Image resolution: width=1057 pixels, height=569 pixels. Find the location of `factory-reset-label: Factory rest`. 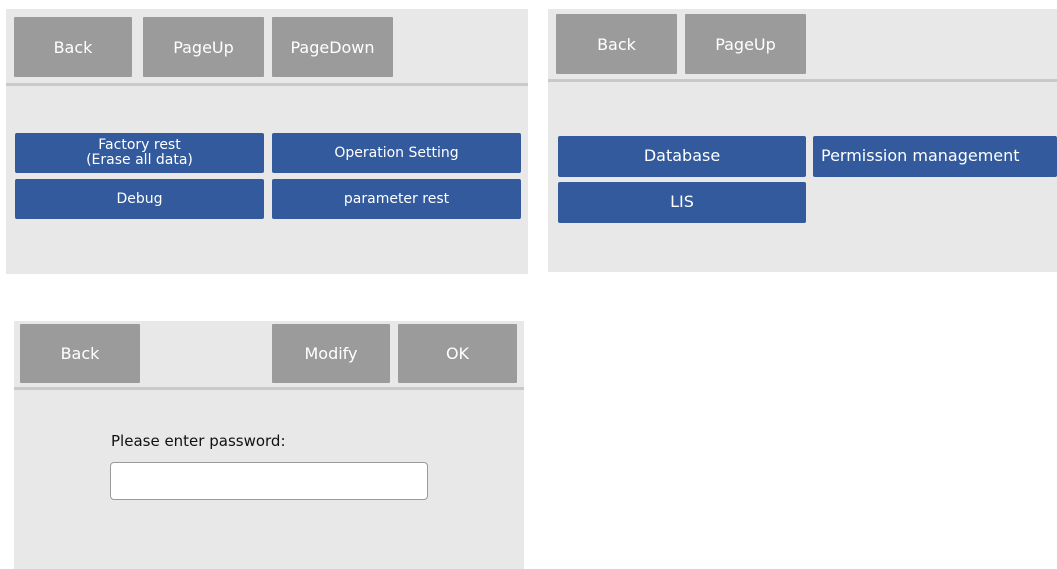

factory-reset-label: Factory rest is located at coordinates (139, 145).